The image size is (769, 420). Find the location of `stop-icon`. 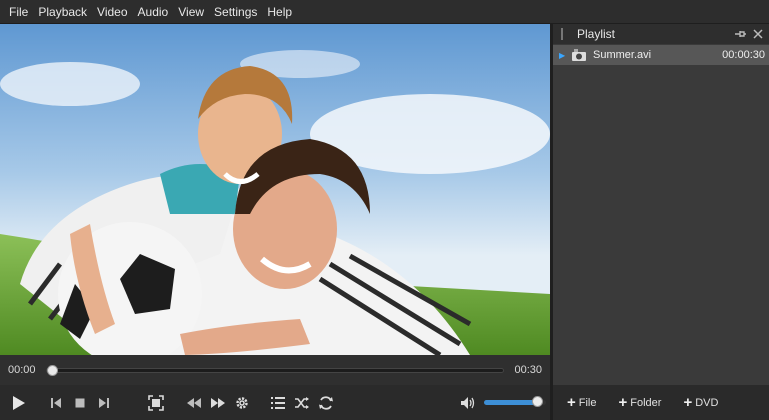

stop-icon is located at coordinates (80, 402).